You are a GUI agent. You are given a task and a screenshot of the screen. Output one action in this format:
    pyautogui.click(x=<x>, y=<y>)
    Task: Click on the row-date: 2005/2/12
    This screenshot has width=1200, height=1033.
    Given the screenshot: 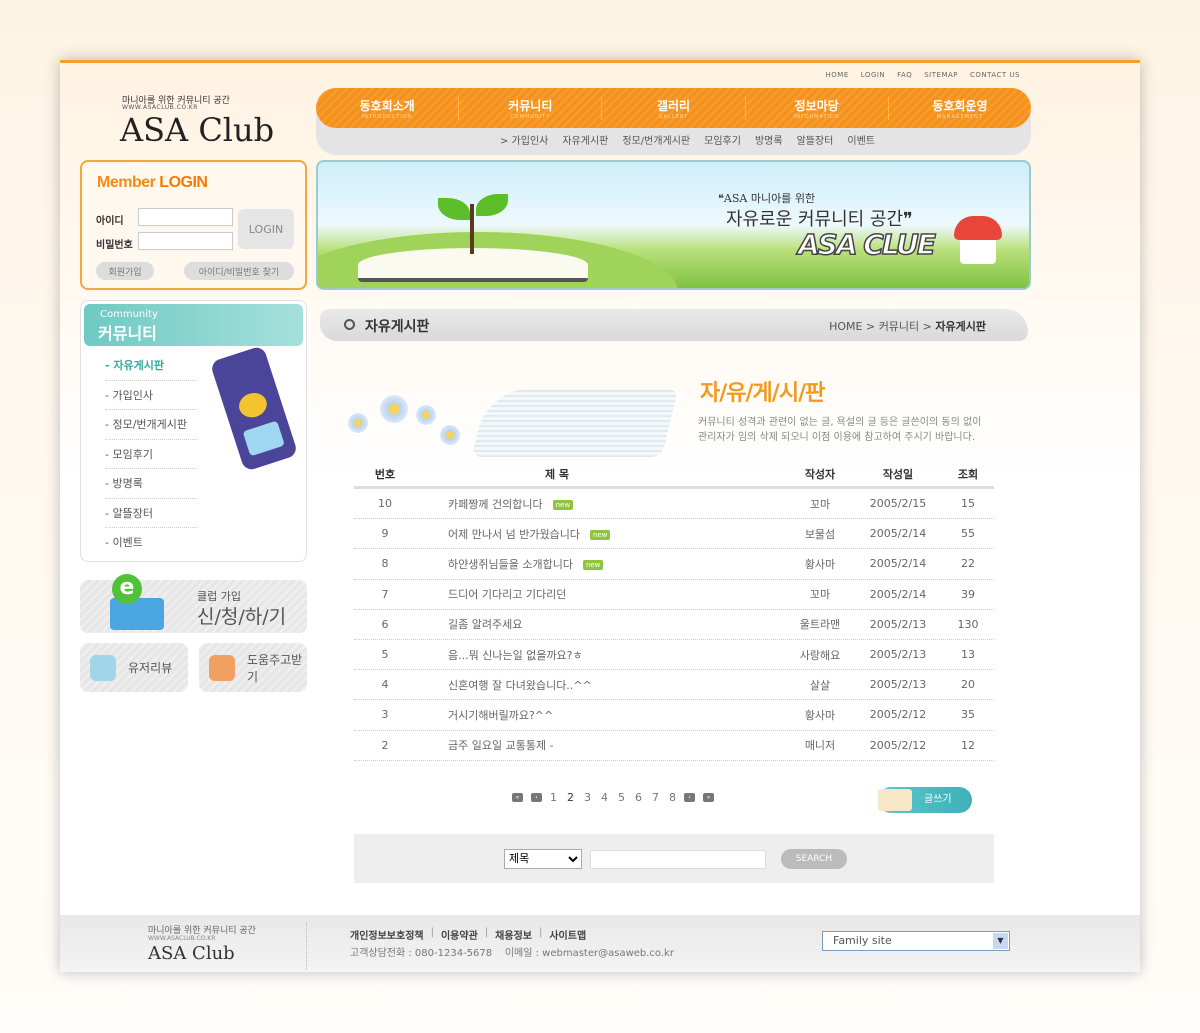 What is the action you would take?
    pyautogui.click(x=898, y=745)
    